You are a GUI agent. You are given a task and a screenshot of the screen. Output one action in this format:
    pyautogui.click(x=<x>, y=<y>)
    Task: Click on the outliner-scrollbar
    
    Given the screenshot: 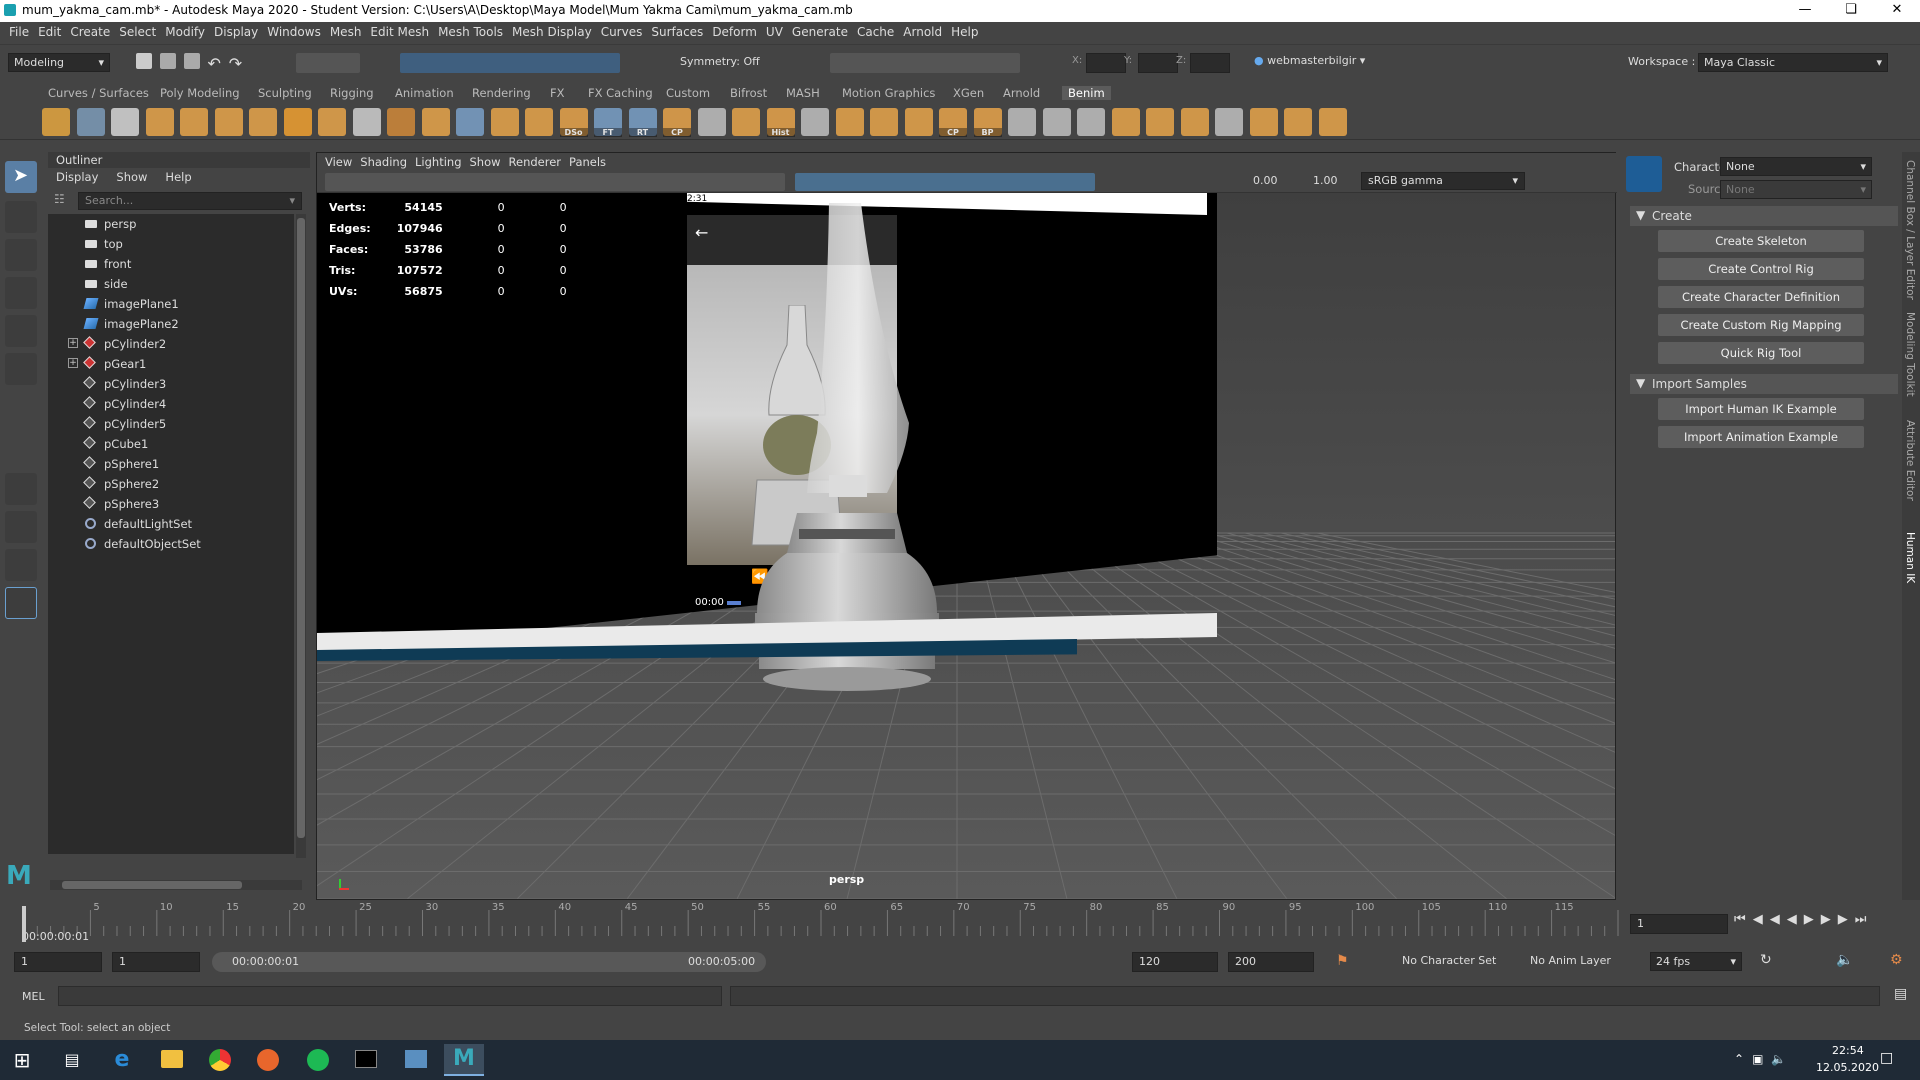 What is the action you would take?
    pyautogui.click(x=301, y=536)
    